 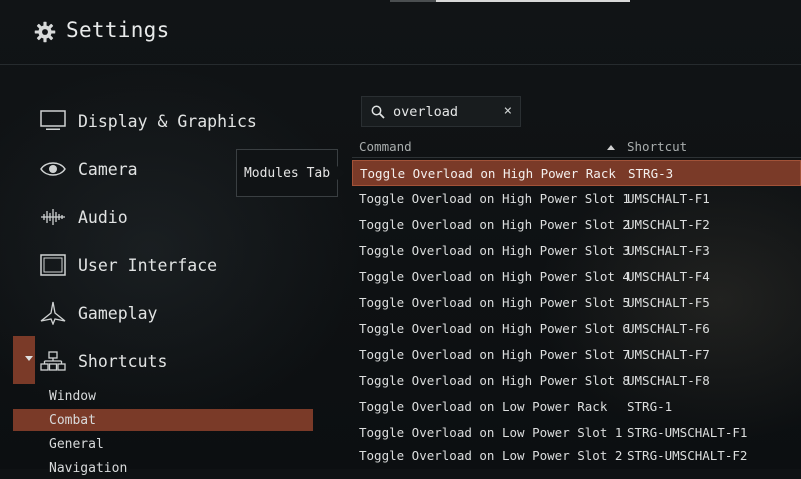 What do you see at coordinates (668, 380) in the screenshot?
I see `row-shortcut: UMSCHALT-F8` at bounding box center [668, 380].